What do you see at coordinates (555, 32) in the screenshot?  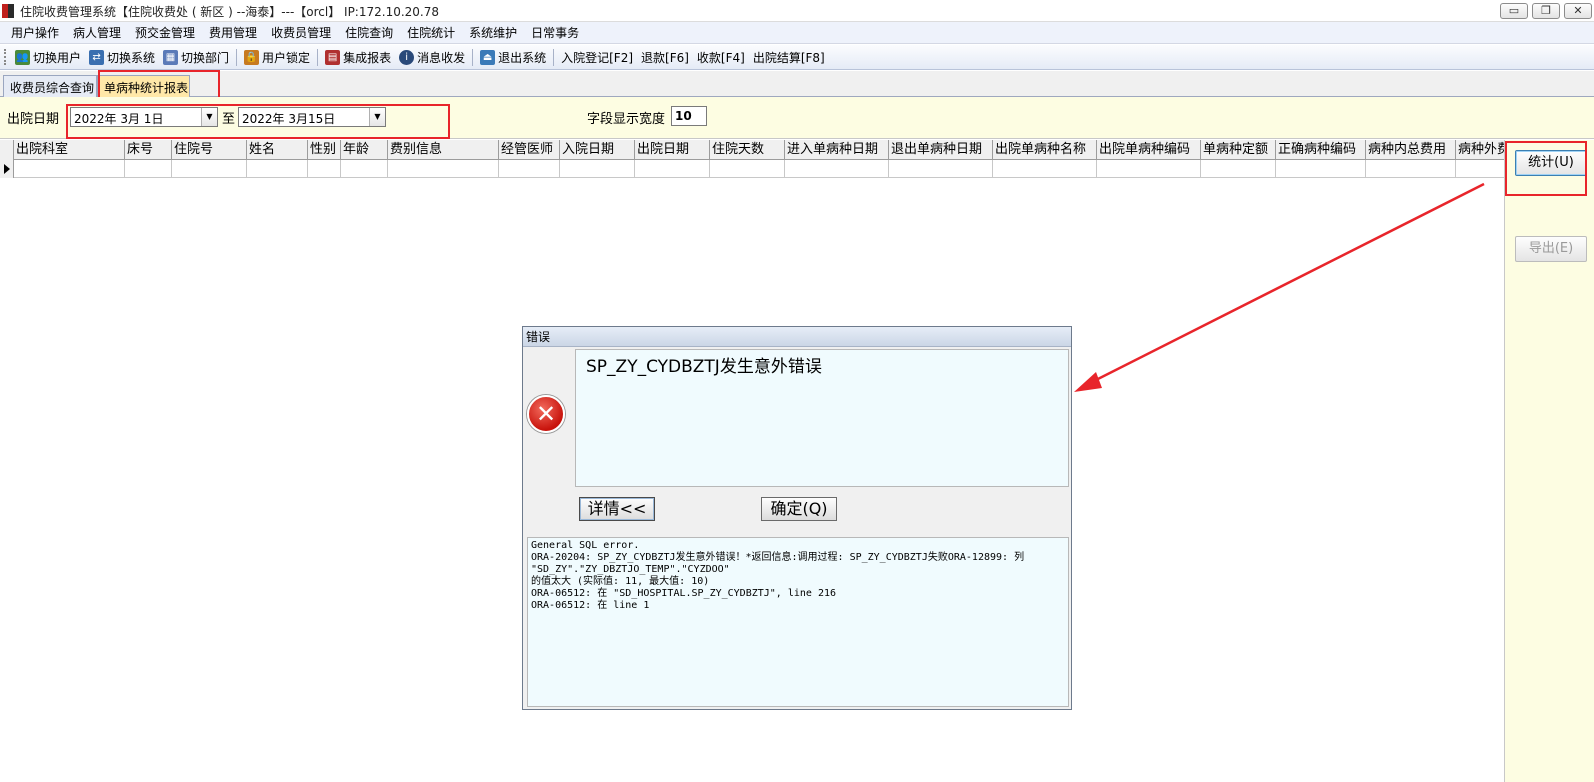 I see `menu-daily-affairs: 日常事务` at bounding box center [555, 32].